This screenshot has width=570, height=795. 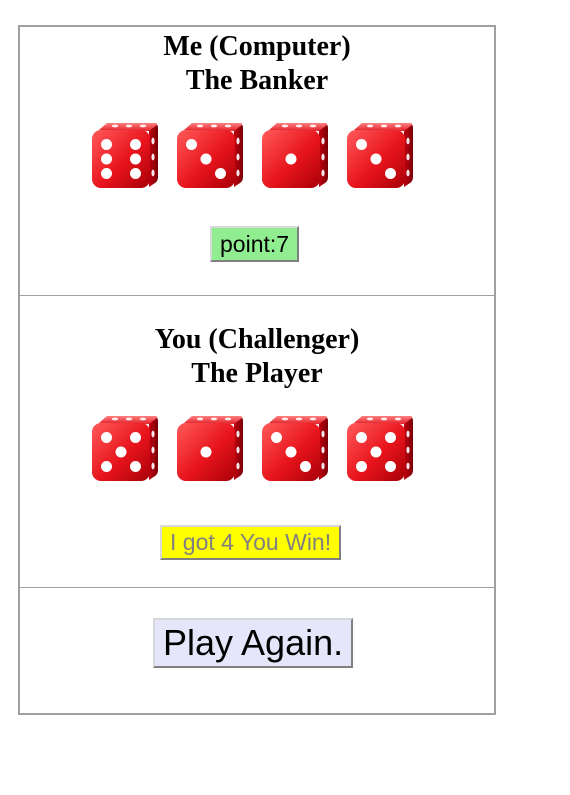 I want to click on actions-section: Play Again., so click(x=257, y=651).